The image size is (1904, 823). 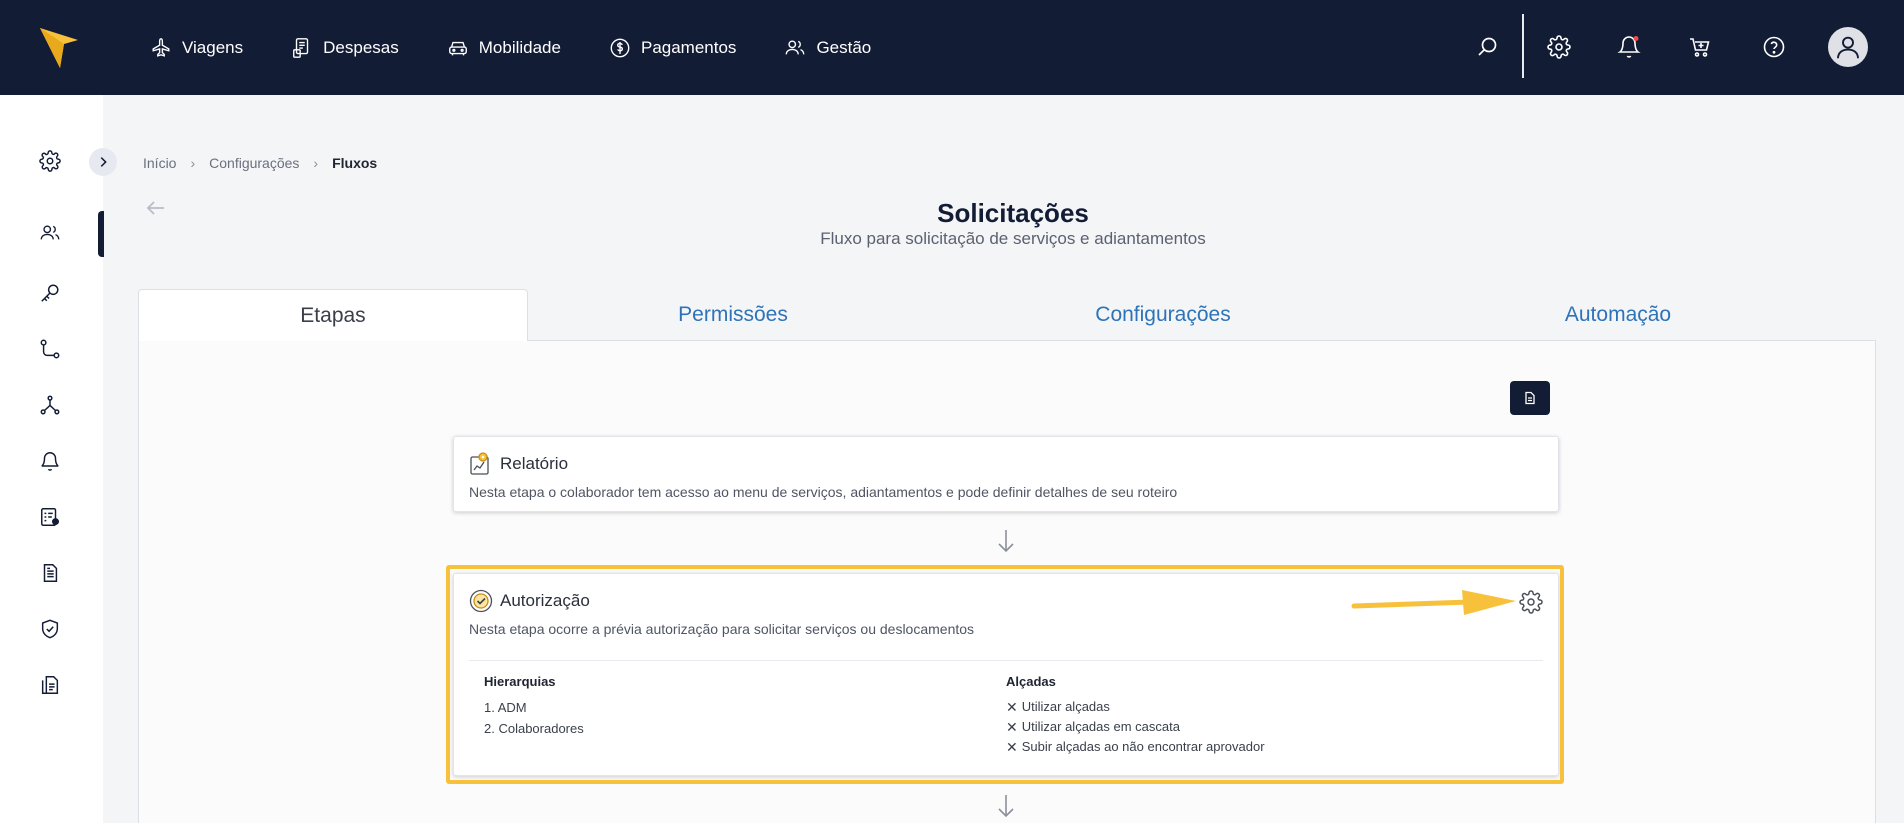 I want to click on sidebar-item-form-settings, so click(x=50, y=517).